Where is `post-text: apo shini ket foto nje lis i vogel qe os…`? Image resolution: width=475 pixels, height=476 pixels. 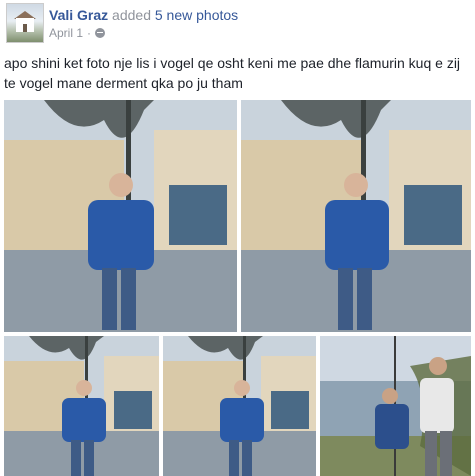
post-text: apo shini ket foto nje lis i vogel qe os… is located at coordinates (232, 73).